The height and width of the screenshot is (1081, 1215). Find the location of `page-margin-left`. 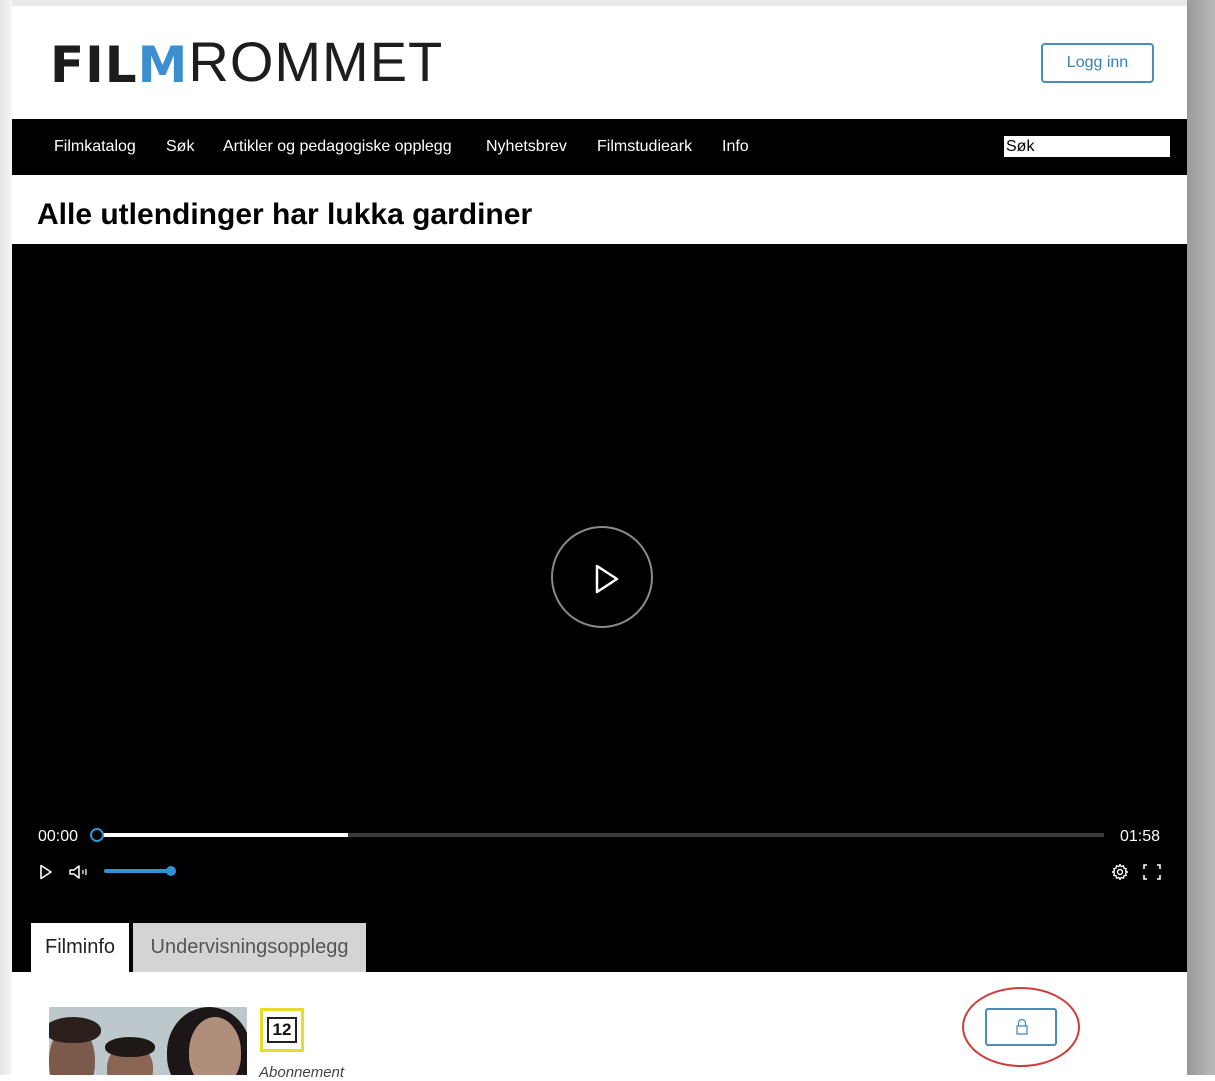

page-margin-left is located at coordinates (6, 537).